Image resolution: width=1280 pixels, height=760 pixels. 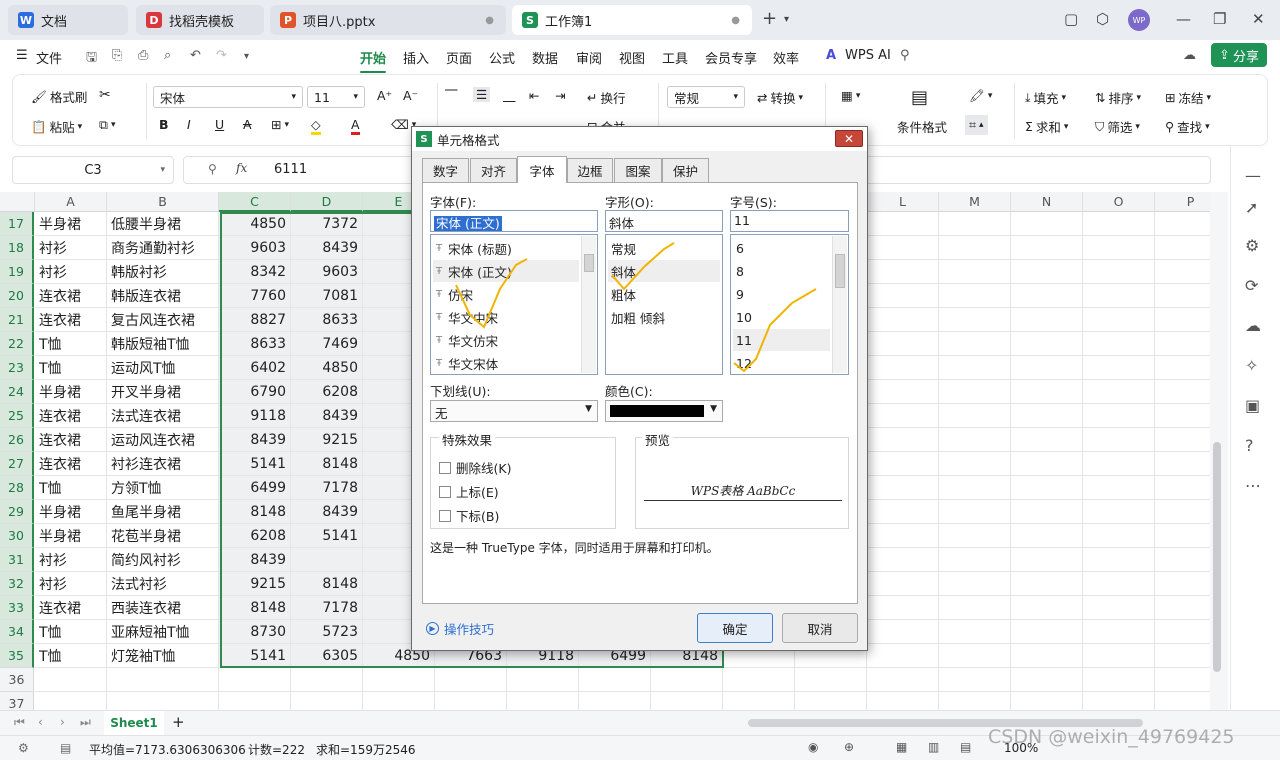 What do you see at coordinates (71, 202) in the screenshot?
I see `column-header-a: A` at bounding box center [71, 202].